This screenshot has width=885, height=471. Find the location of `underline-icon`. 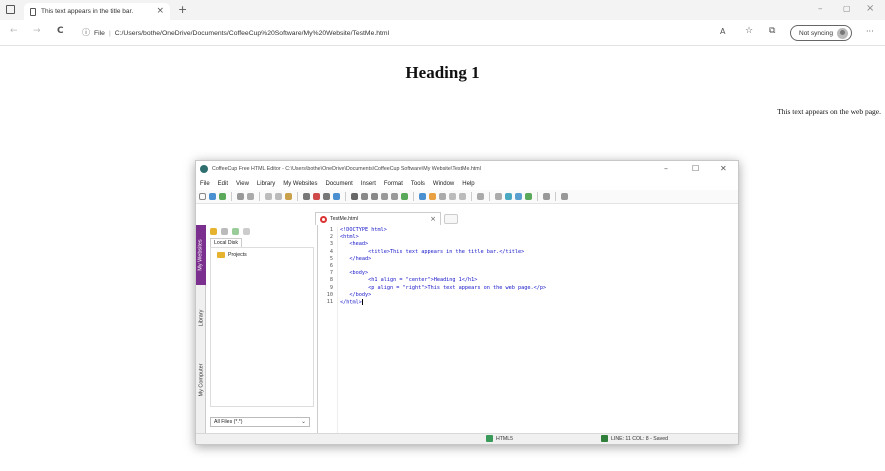

underline-icon is located at coordinates (374, 196).